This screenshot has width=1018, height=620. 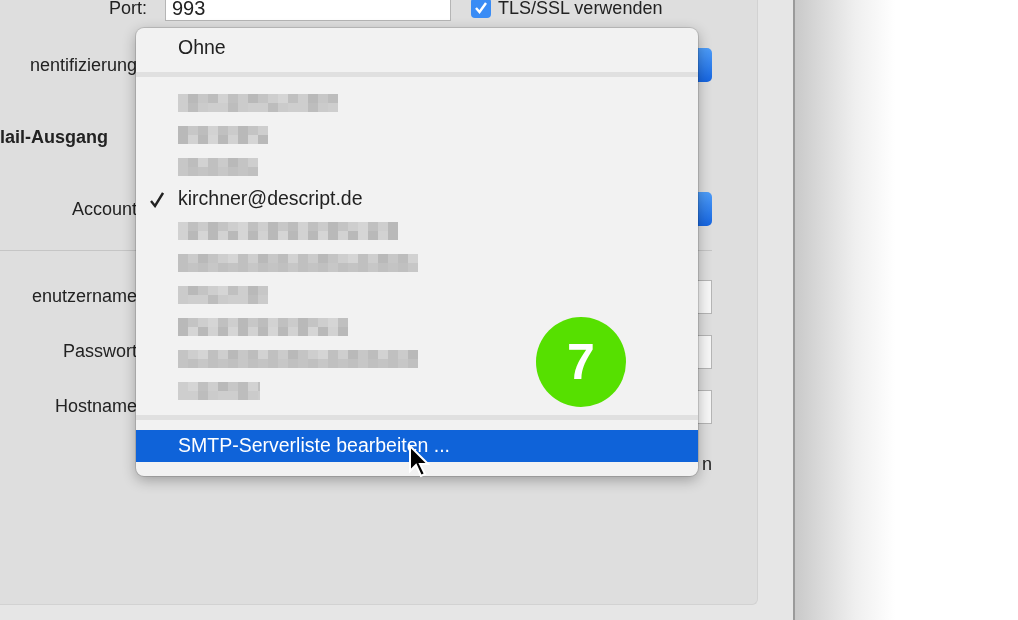 What do you see at coordinates (157, 200) in the screenshot?
I see `checkmark-icon` at bounding box center [157, 200].